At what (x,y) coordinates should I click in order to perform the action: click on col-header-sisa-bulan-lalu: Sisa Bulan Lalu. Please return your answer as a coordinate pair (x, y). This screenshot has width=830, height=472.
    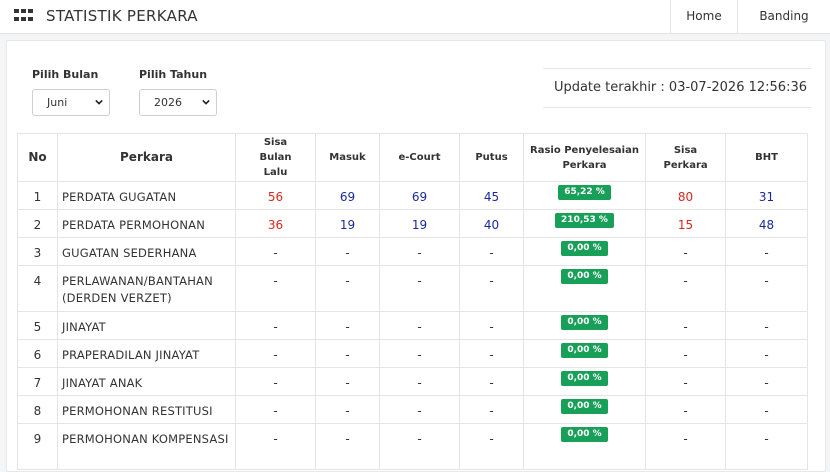
    Looking at the image, I should click on (275, 157).